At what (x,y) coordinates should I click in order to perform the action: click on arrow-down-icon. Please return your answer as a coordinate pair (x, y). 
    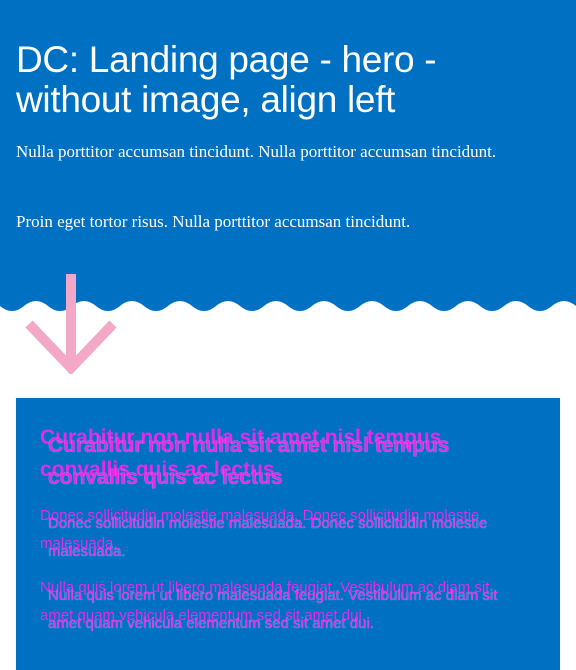
    Looking at the image, I should click on (71, 324).